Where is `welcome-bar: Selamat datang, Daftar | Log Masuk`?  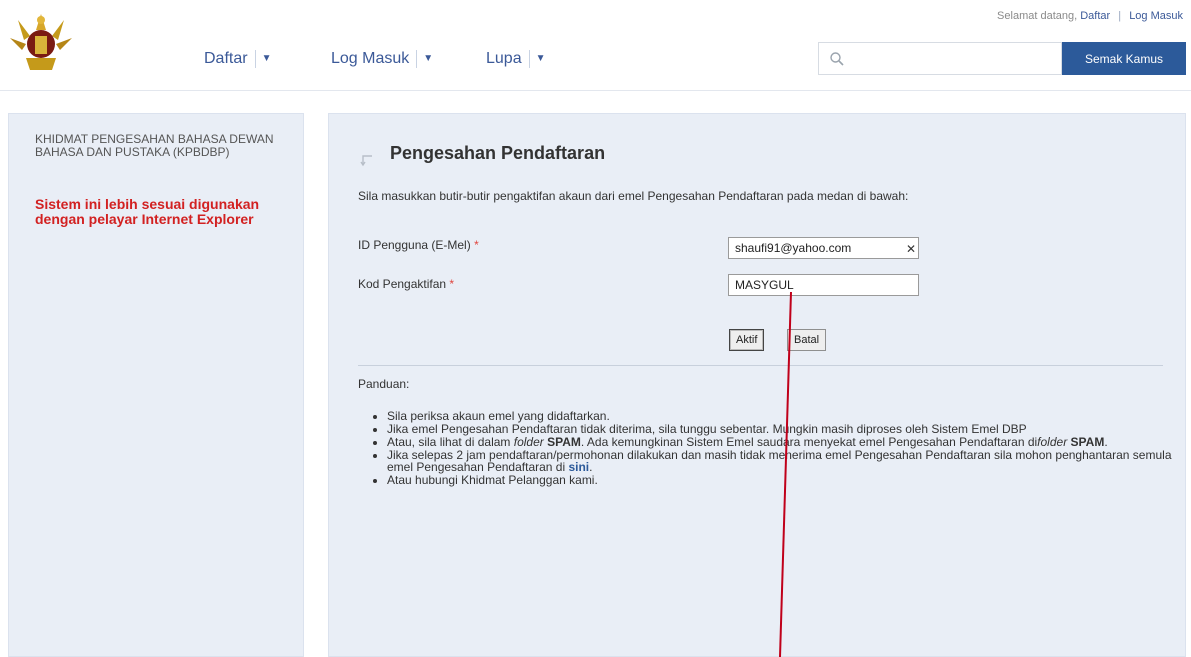 welcome-bar: Selamat datang, Daftar | Log Masuk is located at coordinates (1090, 16).